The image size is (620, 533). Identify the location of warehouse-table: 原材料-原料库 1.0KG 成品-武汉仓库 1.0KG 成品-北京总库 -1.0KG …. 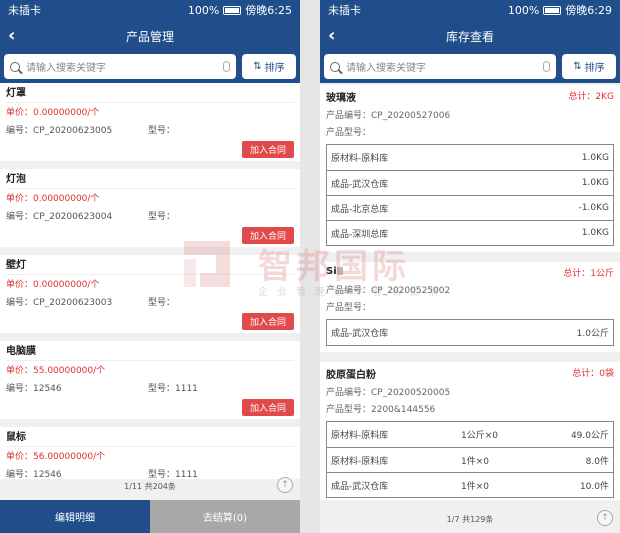
(470, 195).